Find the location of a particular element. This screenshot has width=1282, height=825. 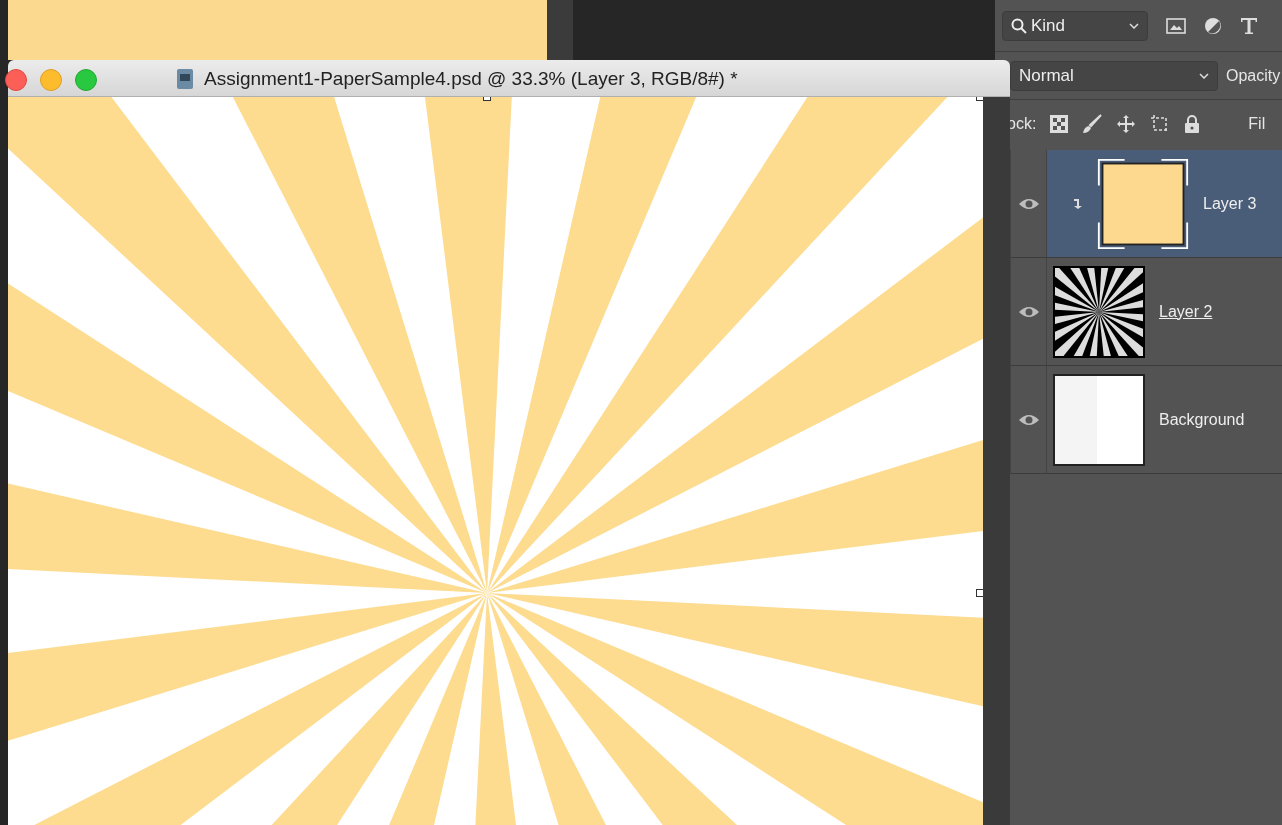

blend-mode-dropdown: Normal is located at coordinates (1114, 75).